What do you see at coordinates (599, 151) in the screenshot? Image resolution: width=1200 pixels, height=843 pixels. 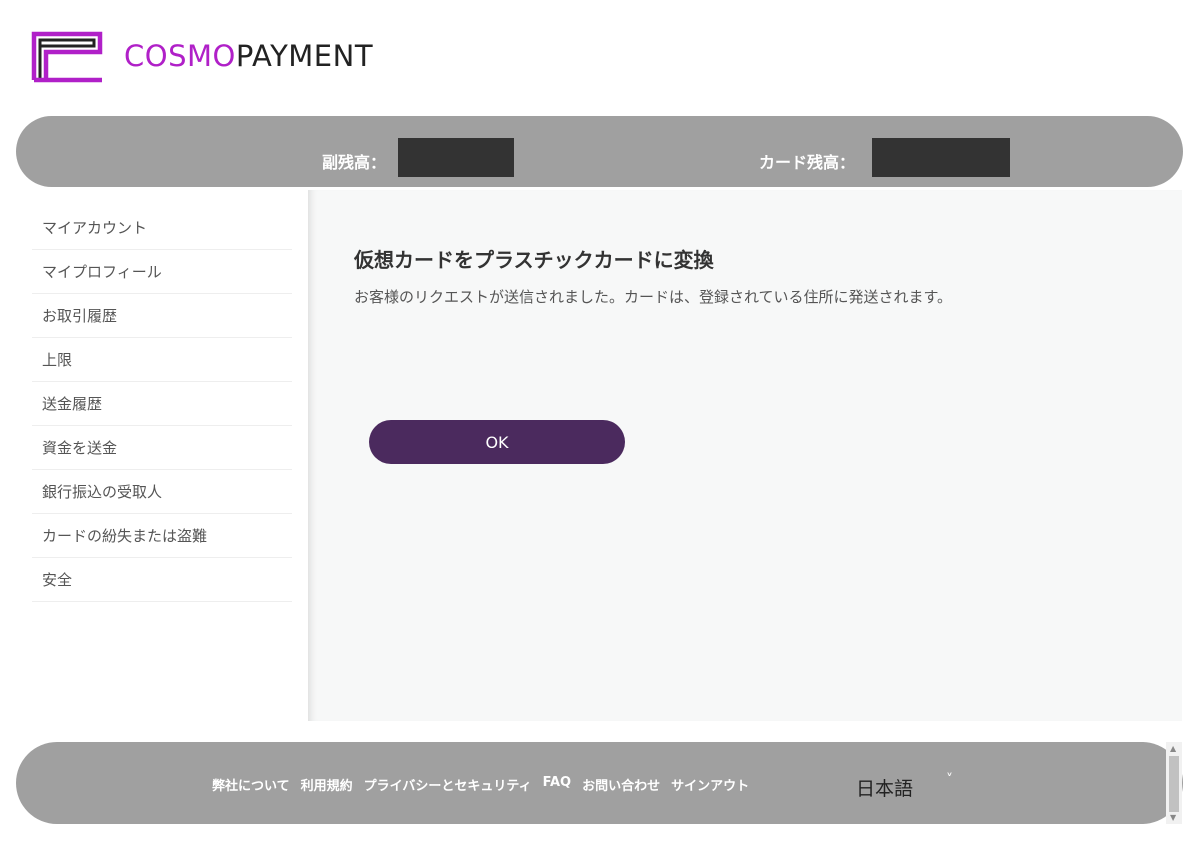 I see `balance-bar: 副残高： カード残高：` at bounding box center [599, 151].